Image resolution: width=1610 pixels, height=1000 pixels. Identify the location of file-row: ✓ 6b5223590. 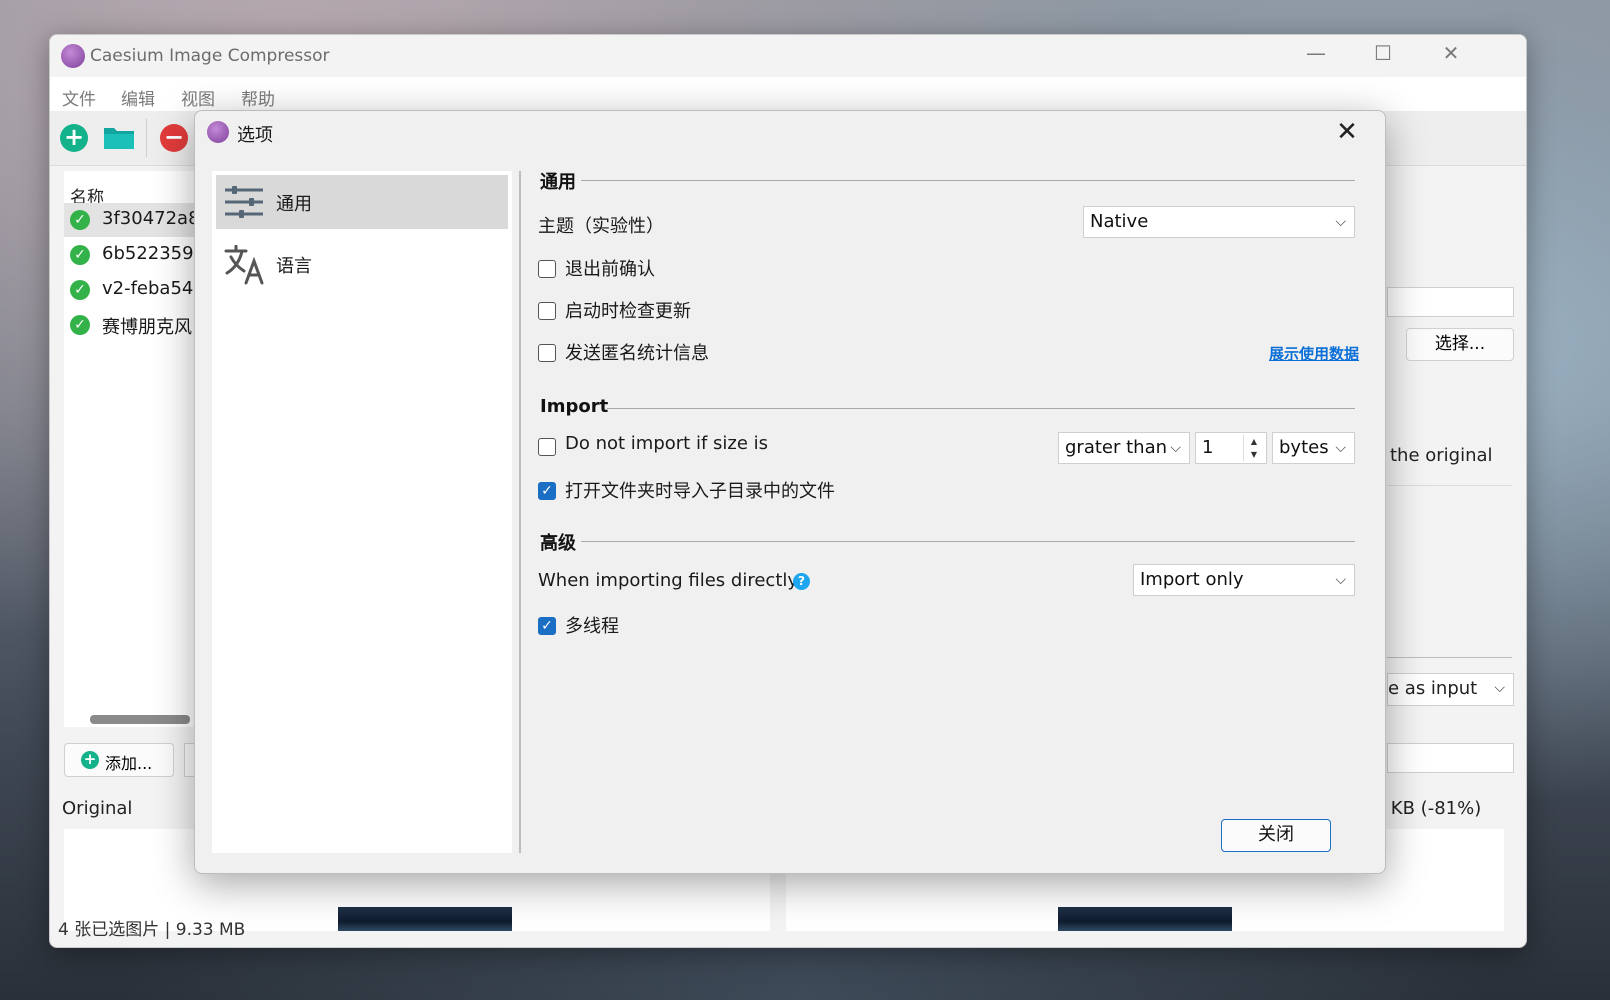
(134, 255).